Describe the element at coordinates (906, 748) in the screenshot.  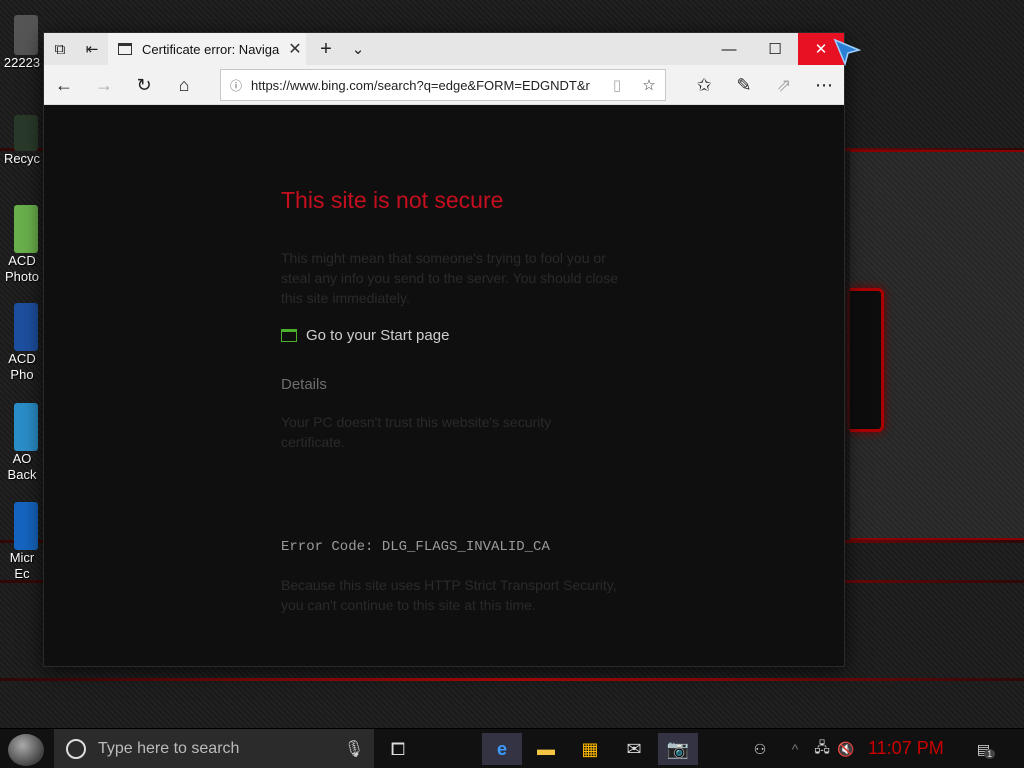
I see `taskbar-clock: 11:07 PM` at that location.